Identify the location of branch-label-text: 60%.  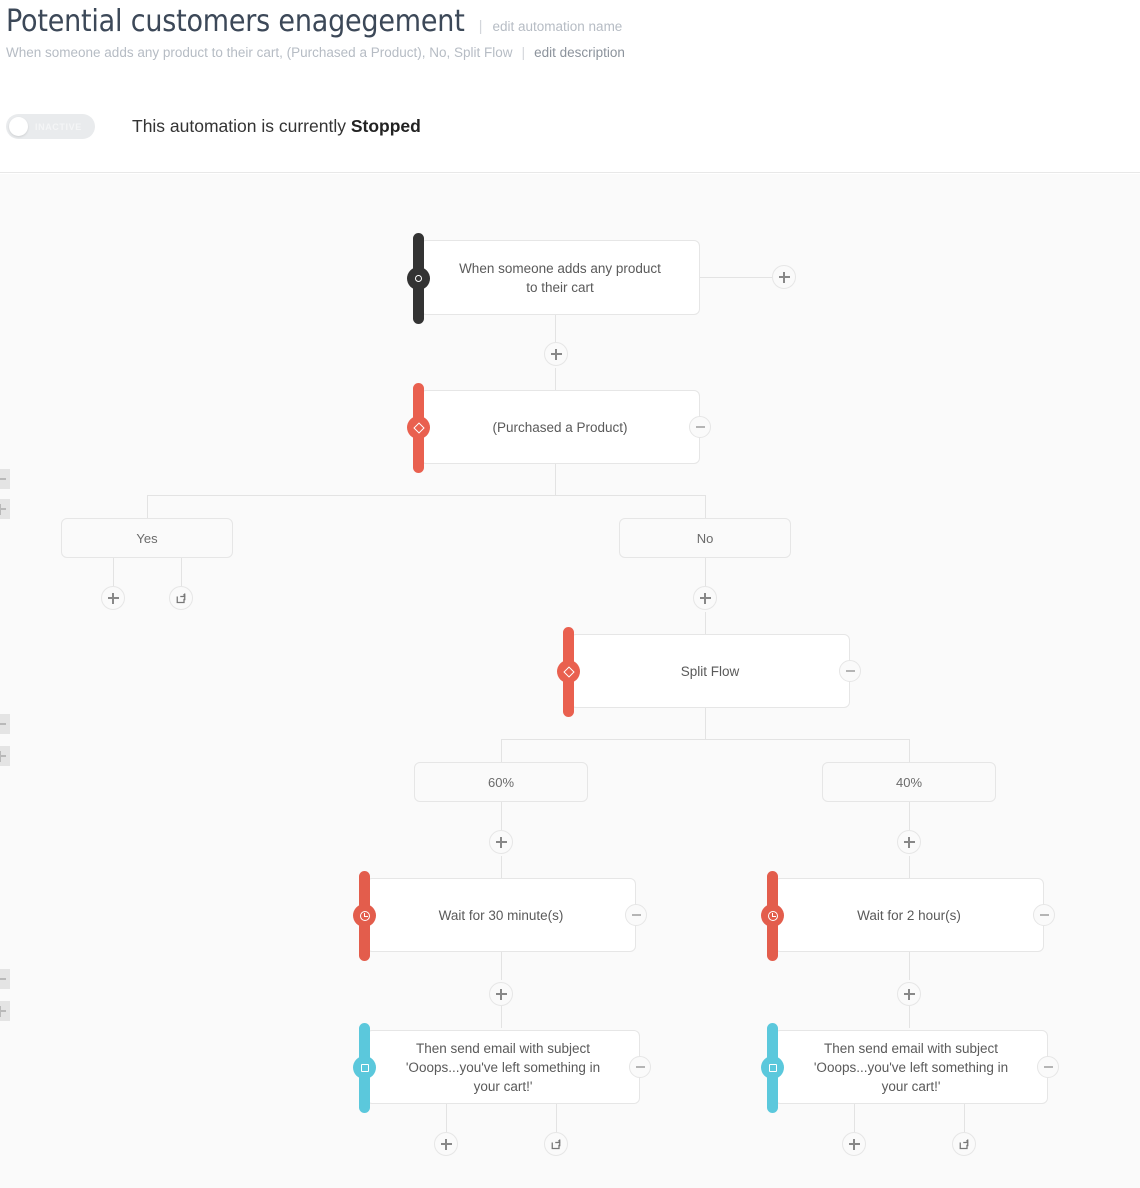
(501, 782).